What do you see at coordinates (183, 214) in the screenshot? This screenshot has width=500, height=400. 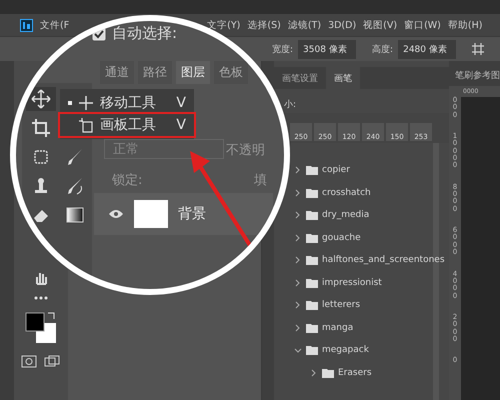 I see `layer-row: 背景` at bounding box center [183, 214].